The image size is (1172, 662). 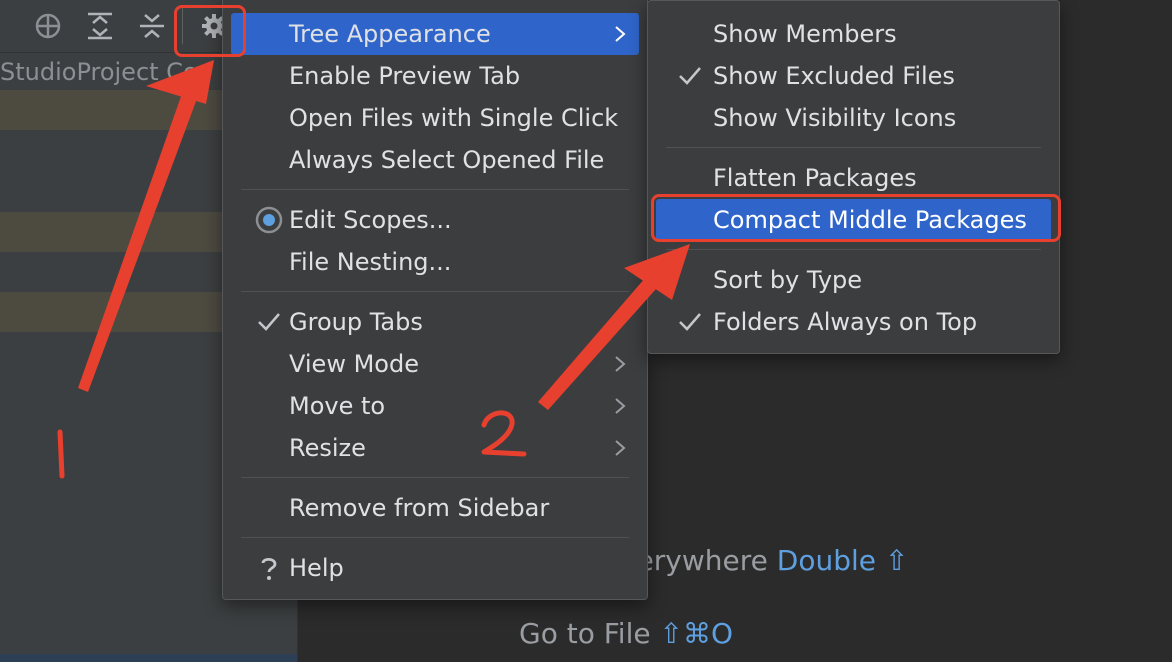 What do you see at coordinates (764, 560) in the screenshot?
I see `search-everywhere-hint: verywhere Double ⇧` at bounding box center [764, 560].